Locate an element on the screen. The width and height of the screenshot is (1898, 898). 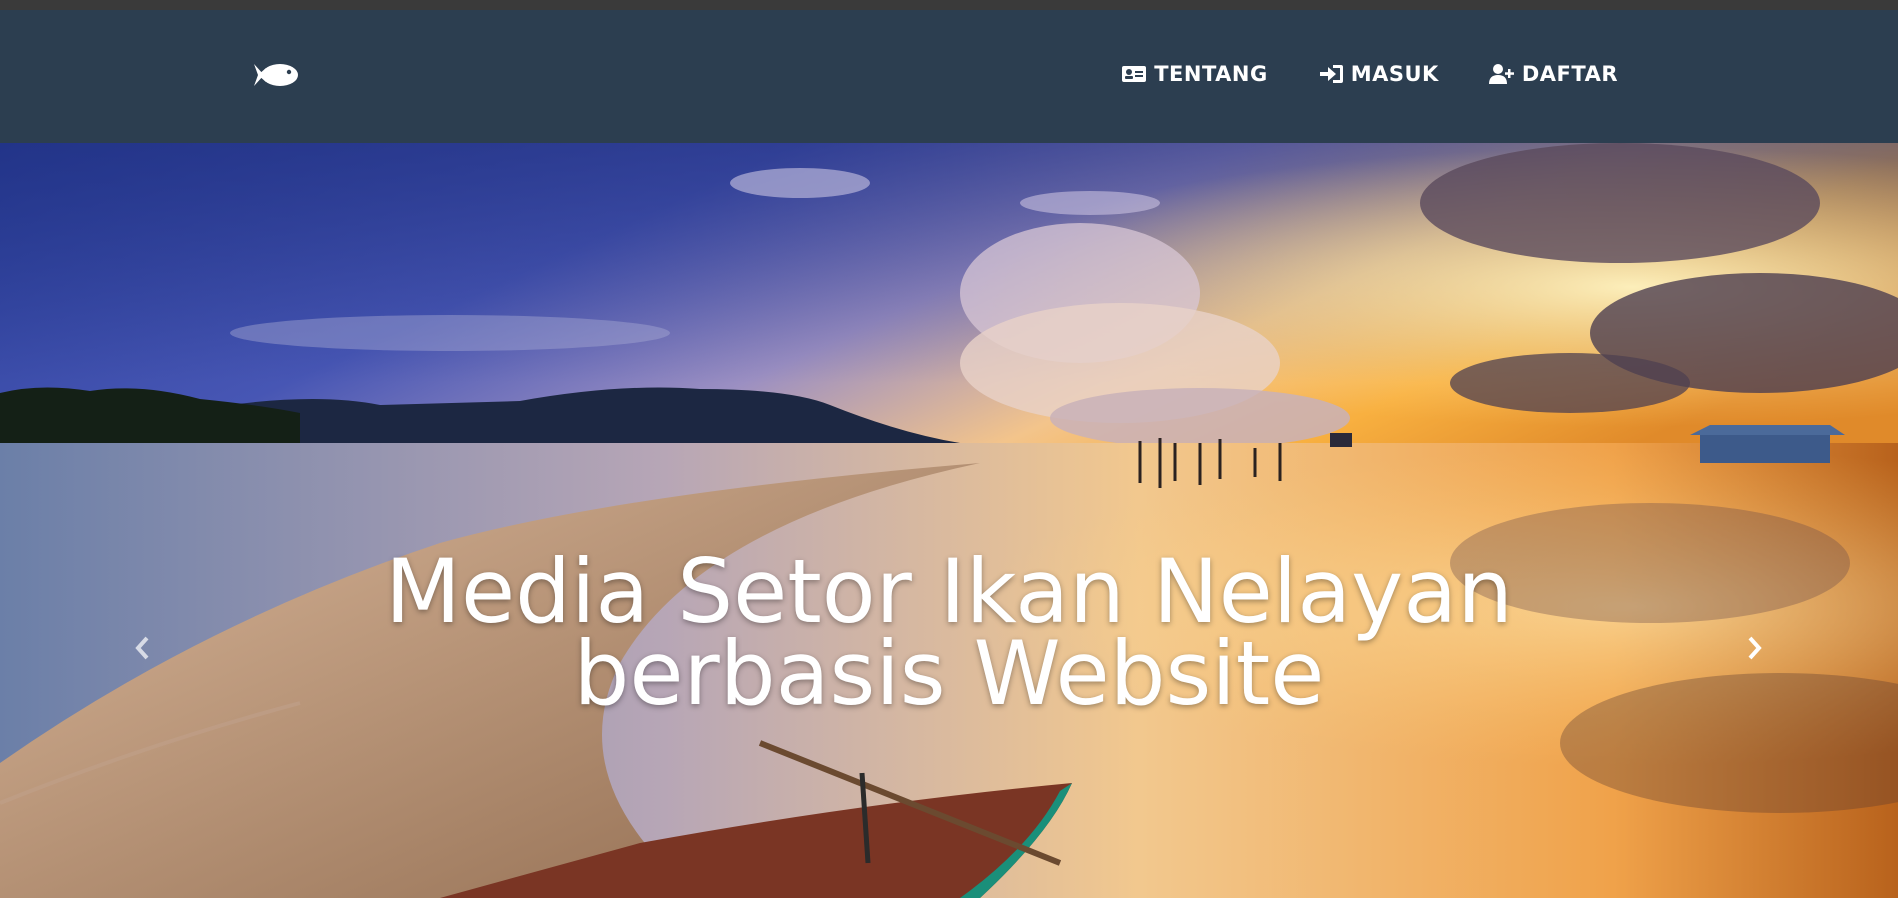
nav-tentang: TENTANG is located at coordinates (1194, 74).